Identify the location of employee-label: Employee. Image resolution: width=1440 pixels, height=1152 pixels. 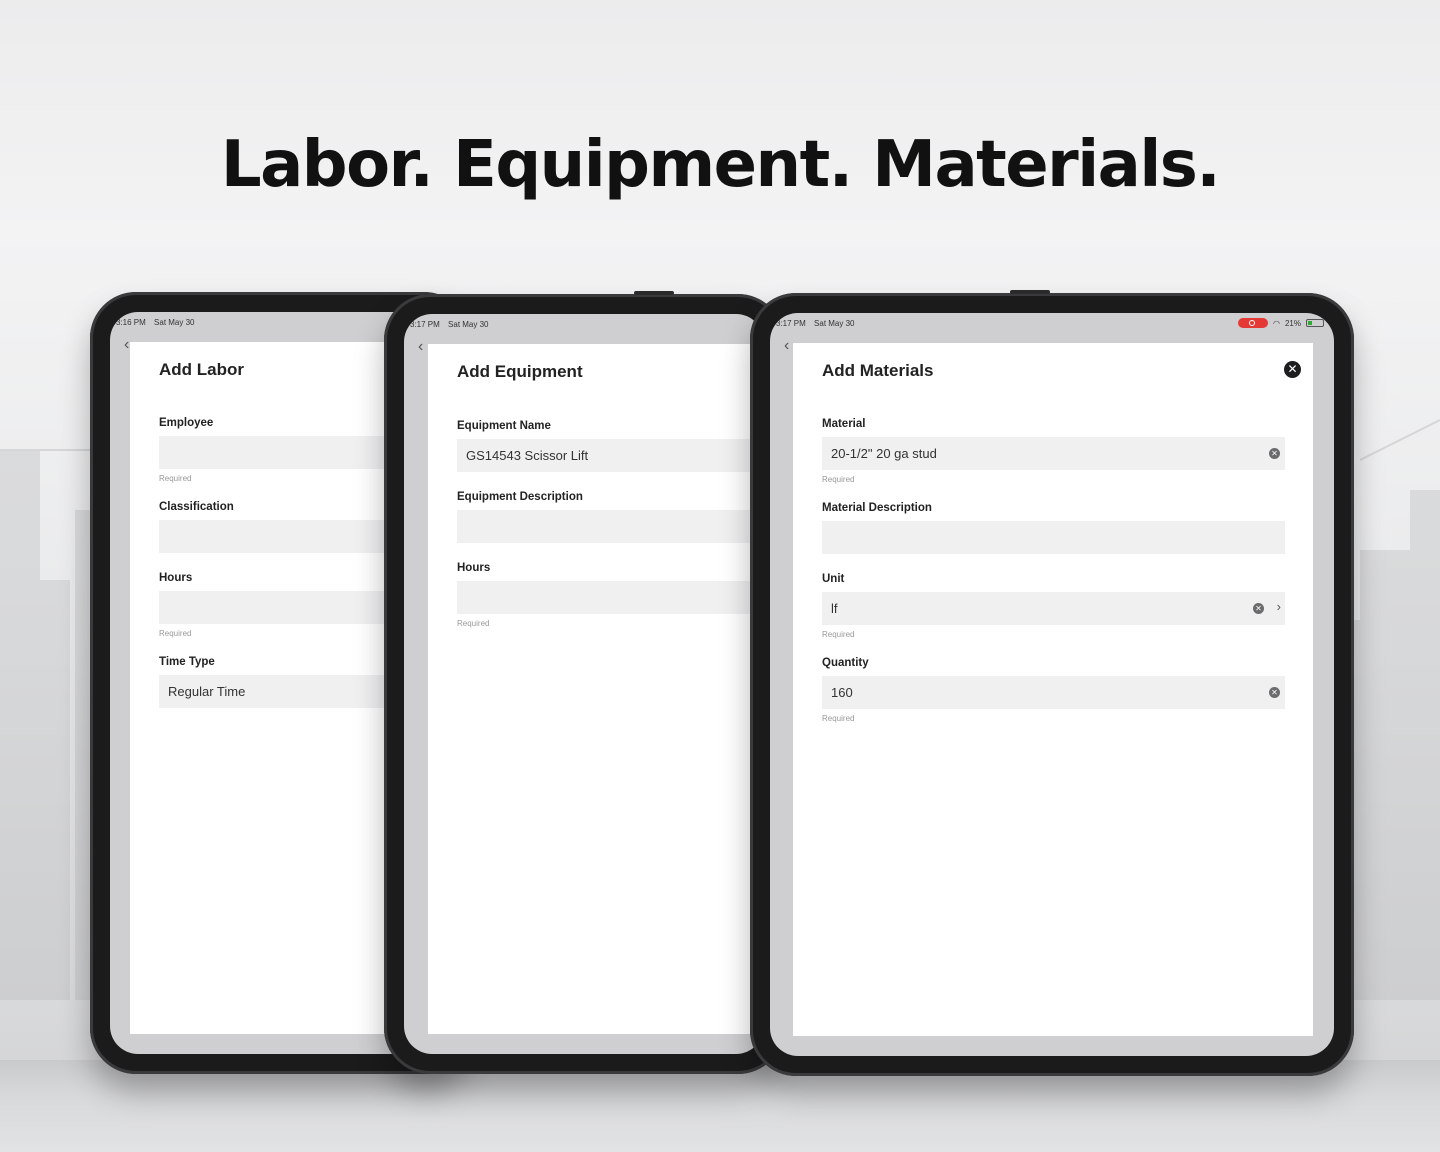
(186, 423).